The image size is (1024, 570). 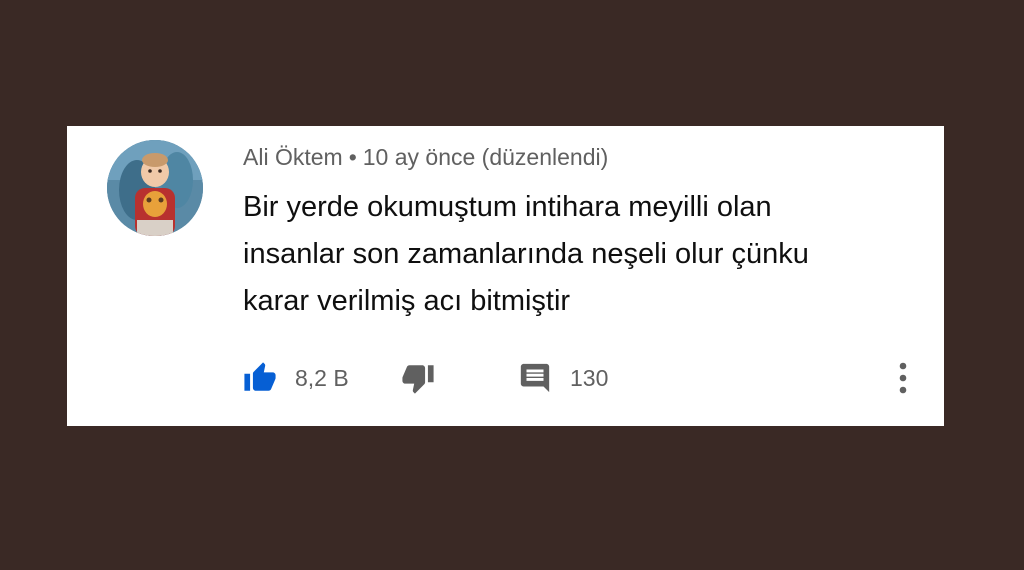 I want to click on like-button: 8,2 B, so click(x=296, y=378).